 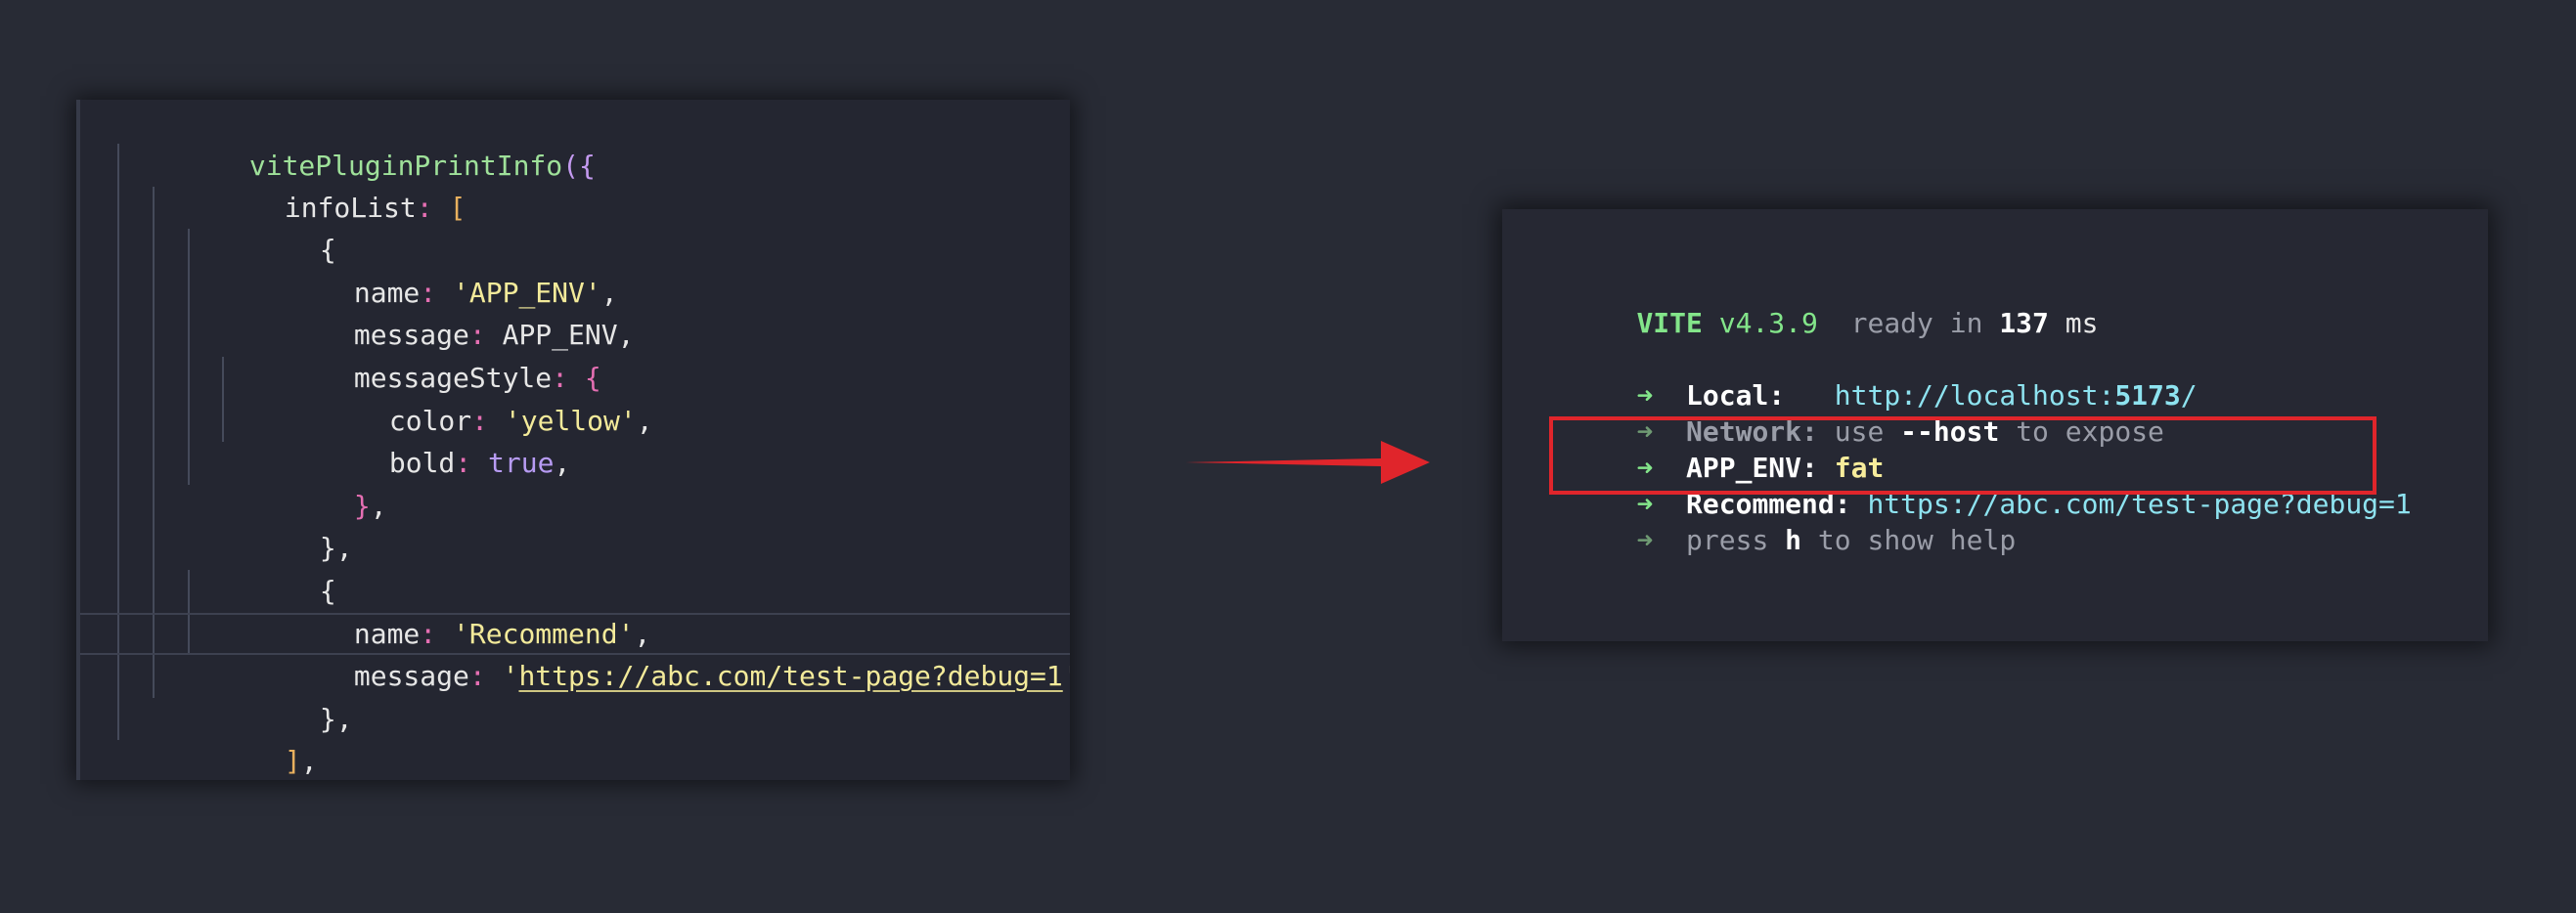 I want to click on right-arrow-icon, so click(x=1307, y=463).